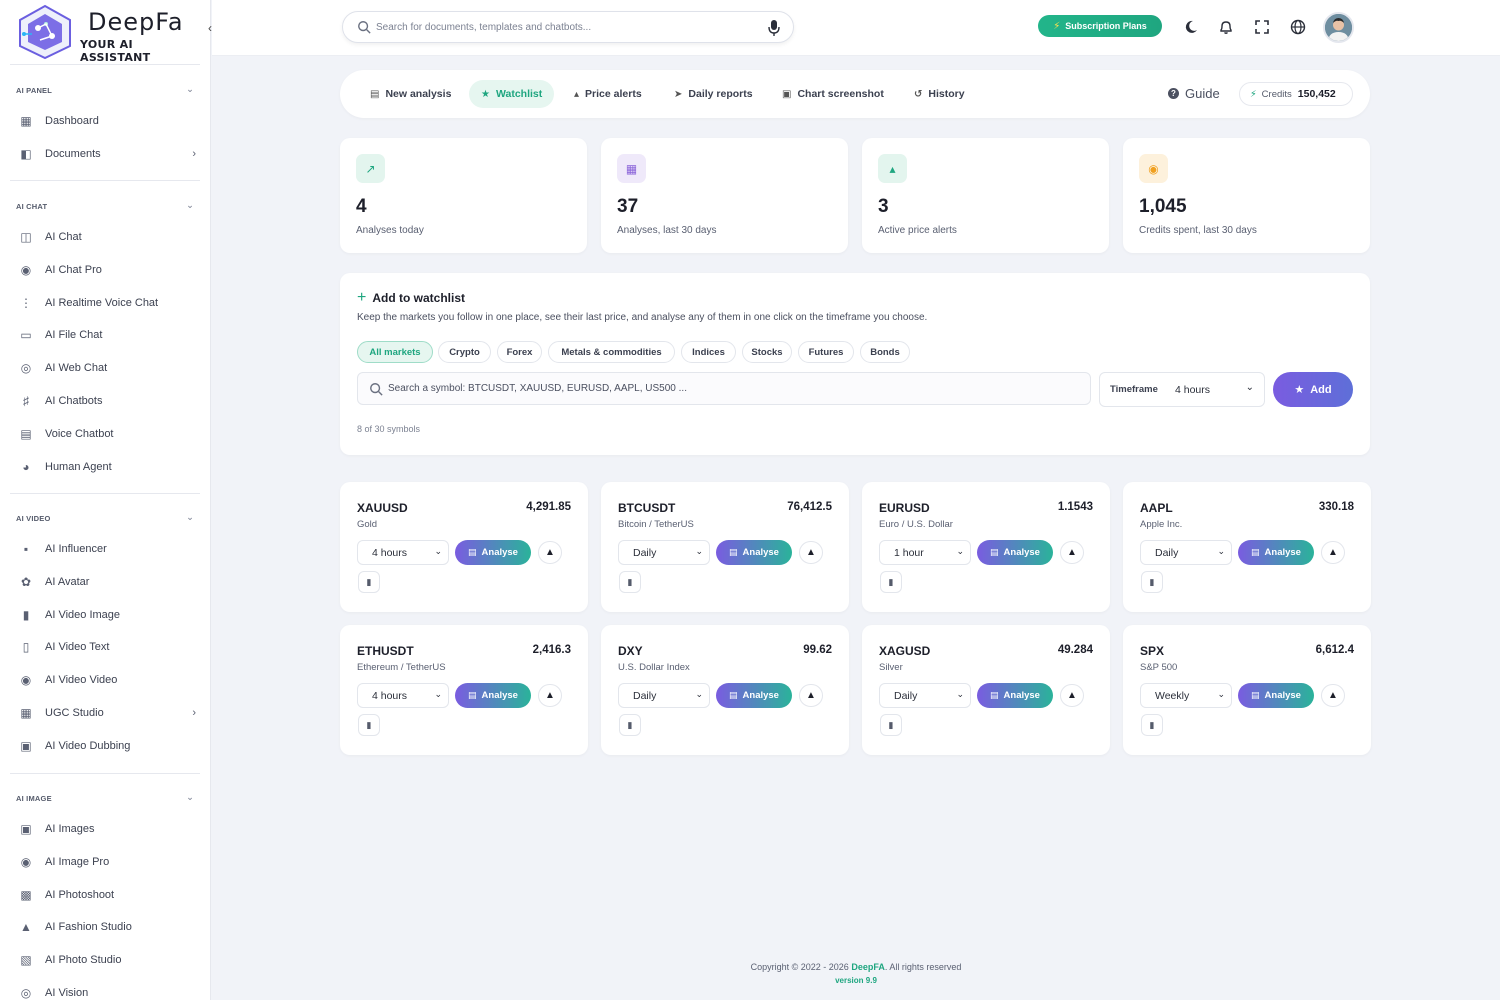 The width and height of the screenshot is (1500, 1000). Describe the element at coordinates (1191, 27) in the screenshot. I see `dark-mode-icon` at that location.